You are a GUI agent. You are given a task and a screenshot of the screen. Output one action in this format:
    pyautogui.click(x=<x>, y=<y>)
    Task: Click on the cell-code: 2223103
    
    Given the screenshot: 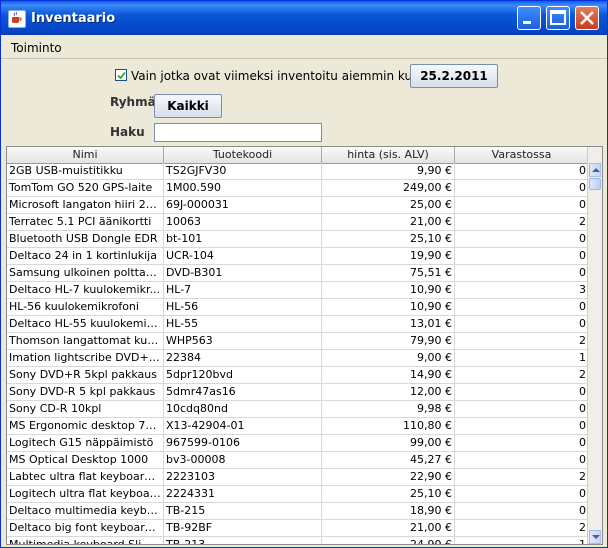 What is the action you would take?
    pyautogui.click(x=243, y=477)
    